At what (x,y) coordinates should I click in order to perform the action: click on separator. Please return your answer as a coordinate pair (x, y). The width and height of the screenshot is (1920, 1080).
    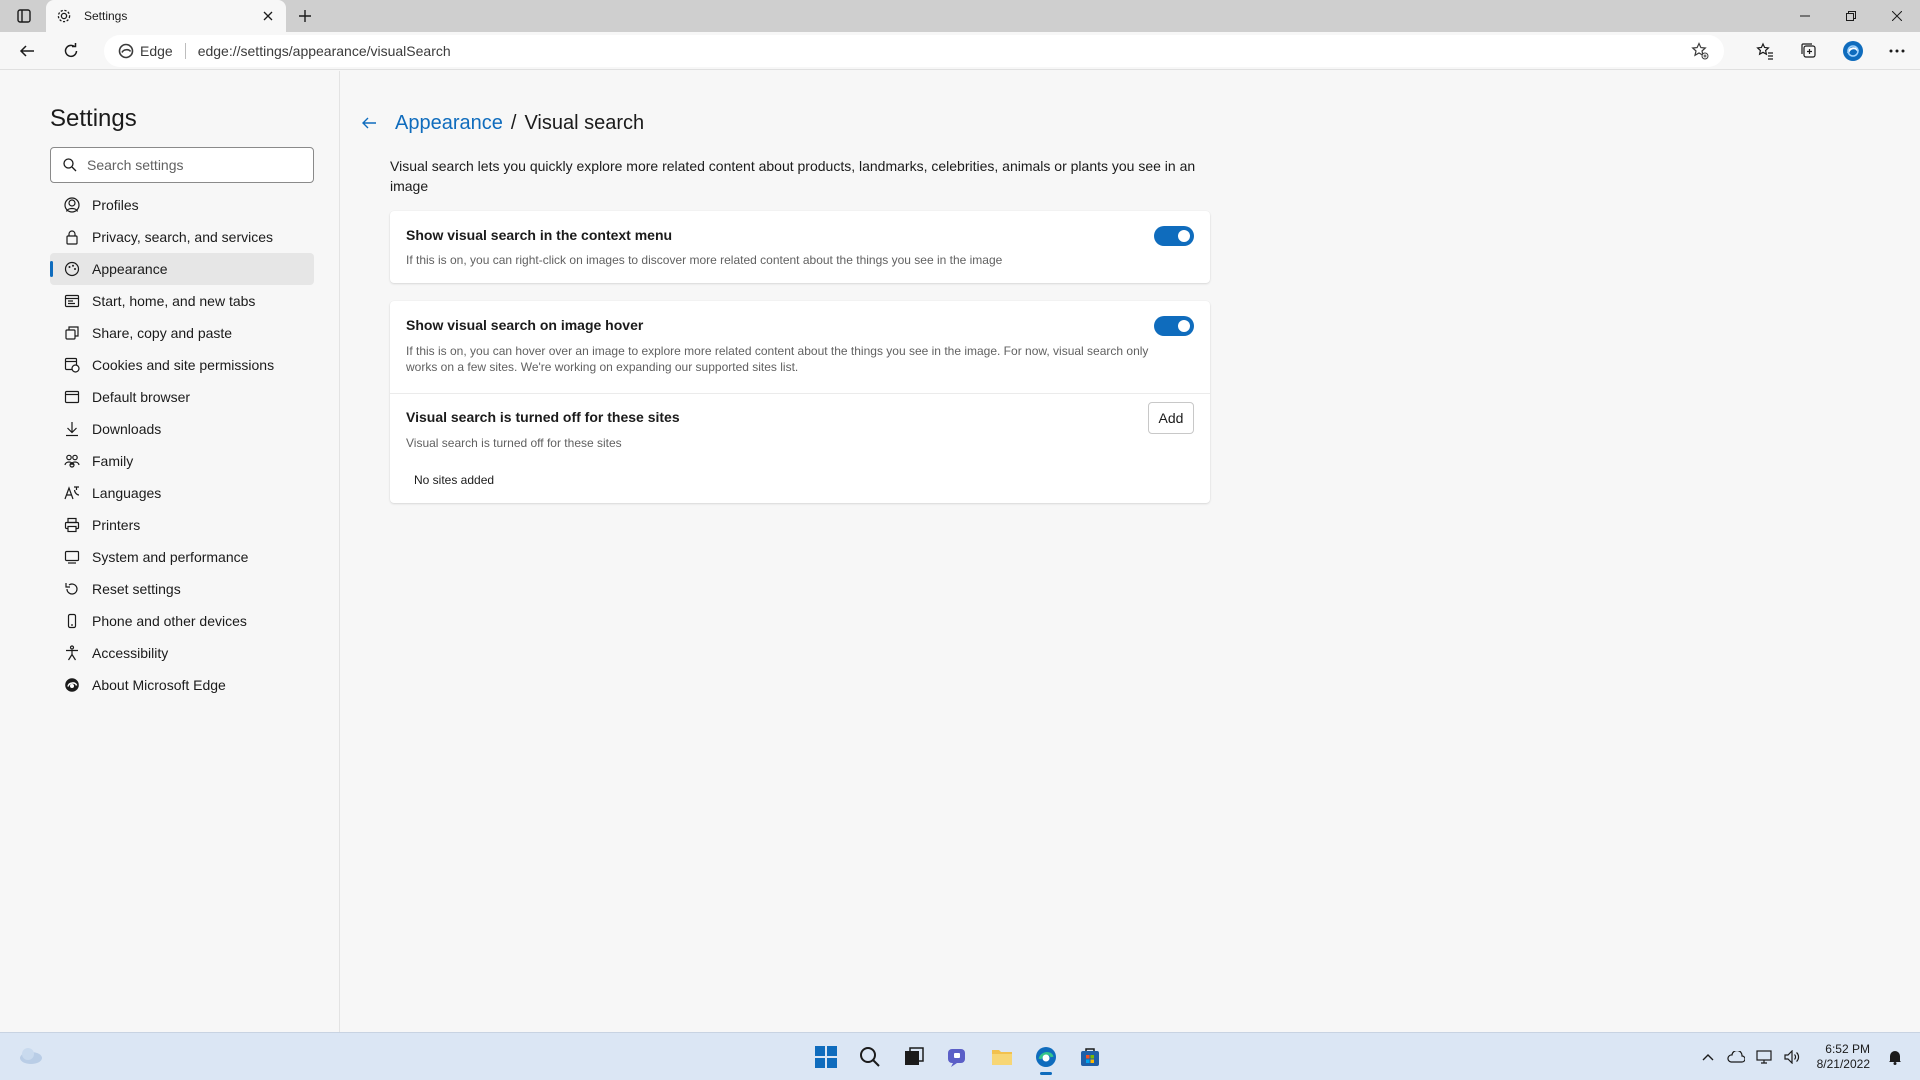
    Looking at the image, I should click on (185, 51).